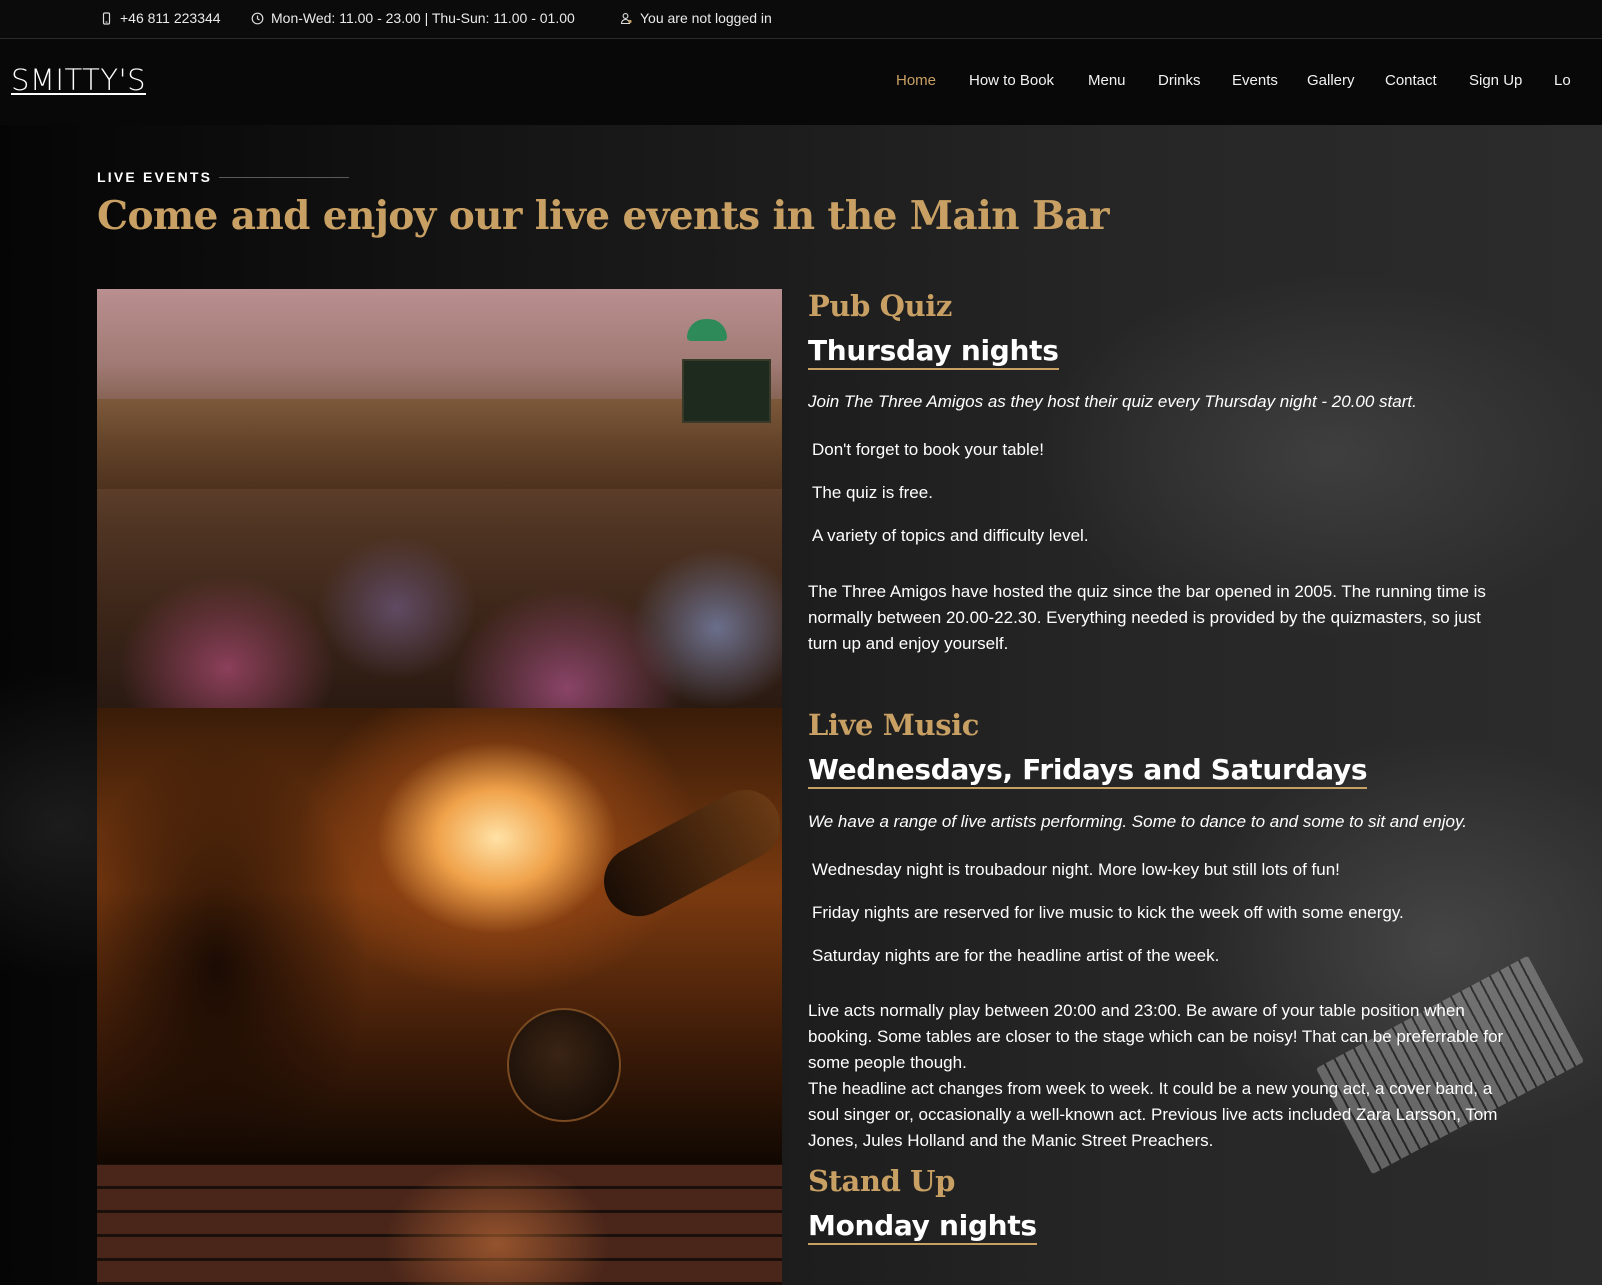 This screenshot has height=1285, width=1602. I want to click on nav-gallery: Gallery, so click(1331, 80).